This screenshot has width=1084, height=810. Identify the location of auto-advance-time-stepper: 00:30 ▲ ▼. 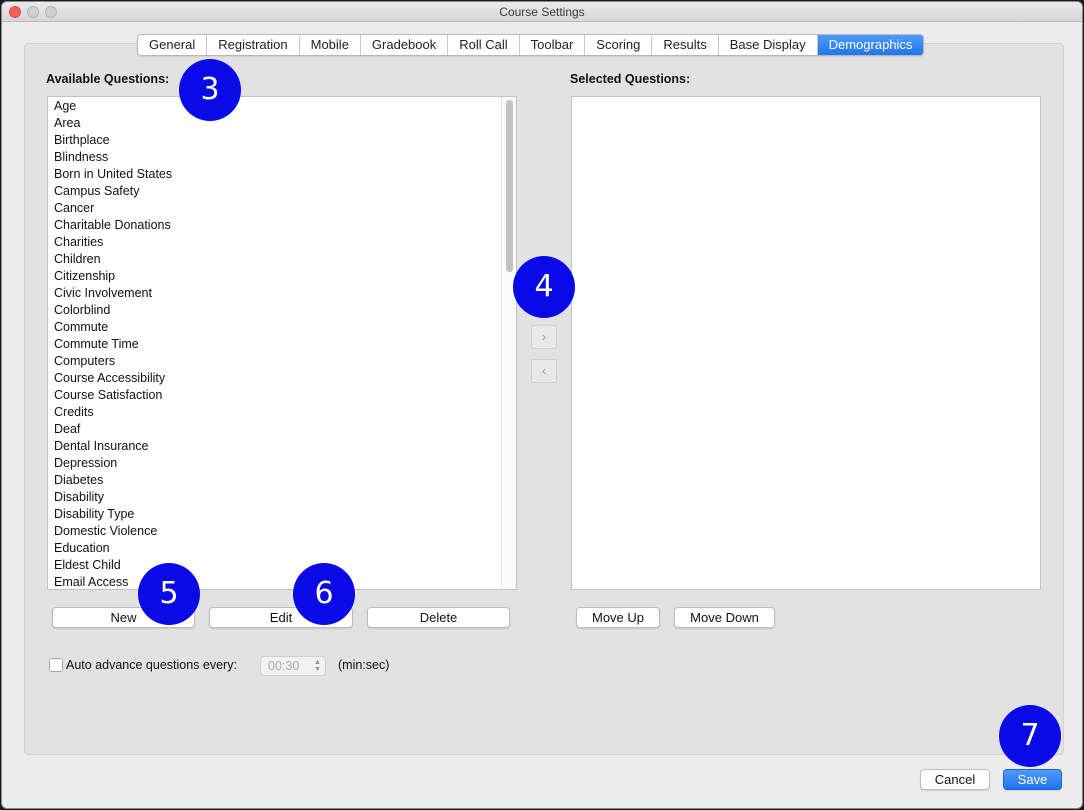
(293, 666).